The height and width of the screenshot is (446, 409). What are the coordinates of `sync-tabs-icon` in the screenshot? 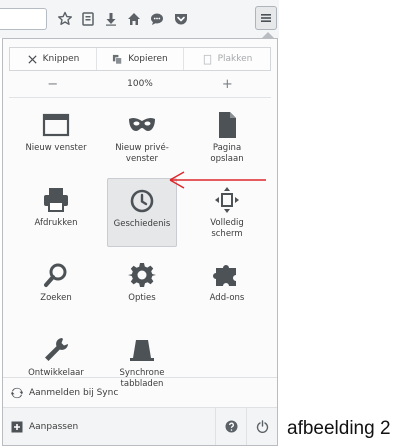 It's located at (142, 350).